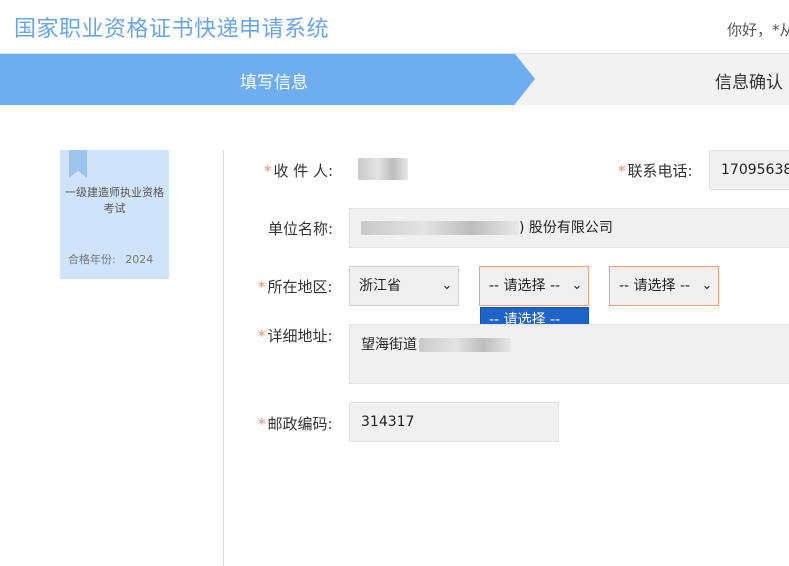  I want to click on address-label: * 详细地址:, so click(295, 335).